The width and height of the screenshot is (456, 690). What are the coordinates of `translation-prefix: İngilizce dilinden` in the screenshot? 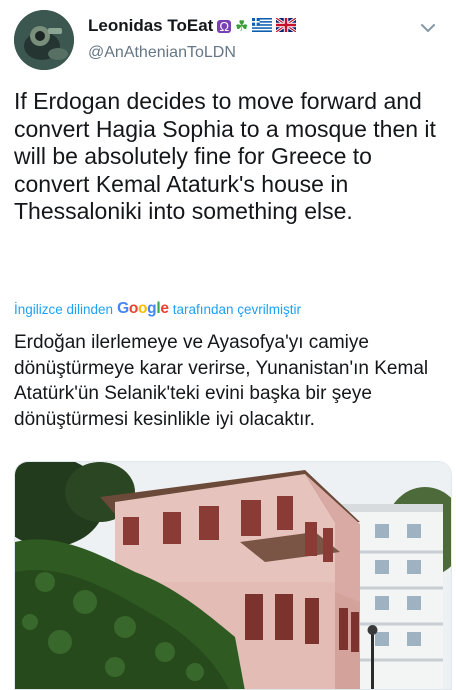 It's located at (64, 309).